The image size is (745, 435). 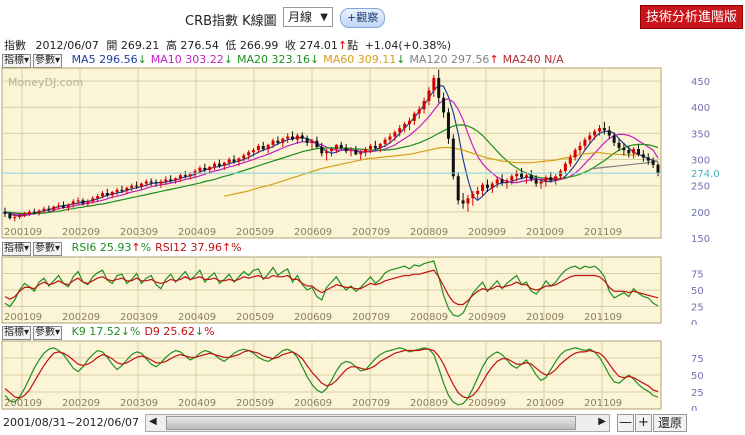 I want to click on params-select-rsi: 參數▾, so click(x=48, y=249).